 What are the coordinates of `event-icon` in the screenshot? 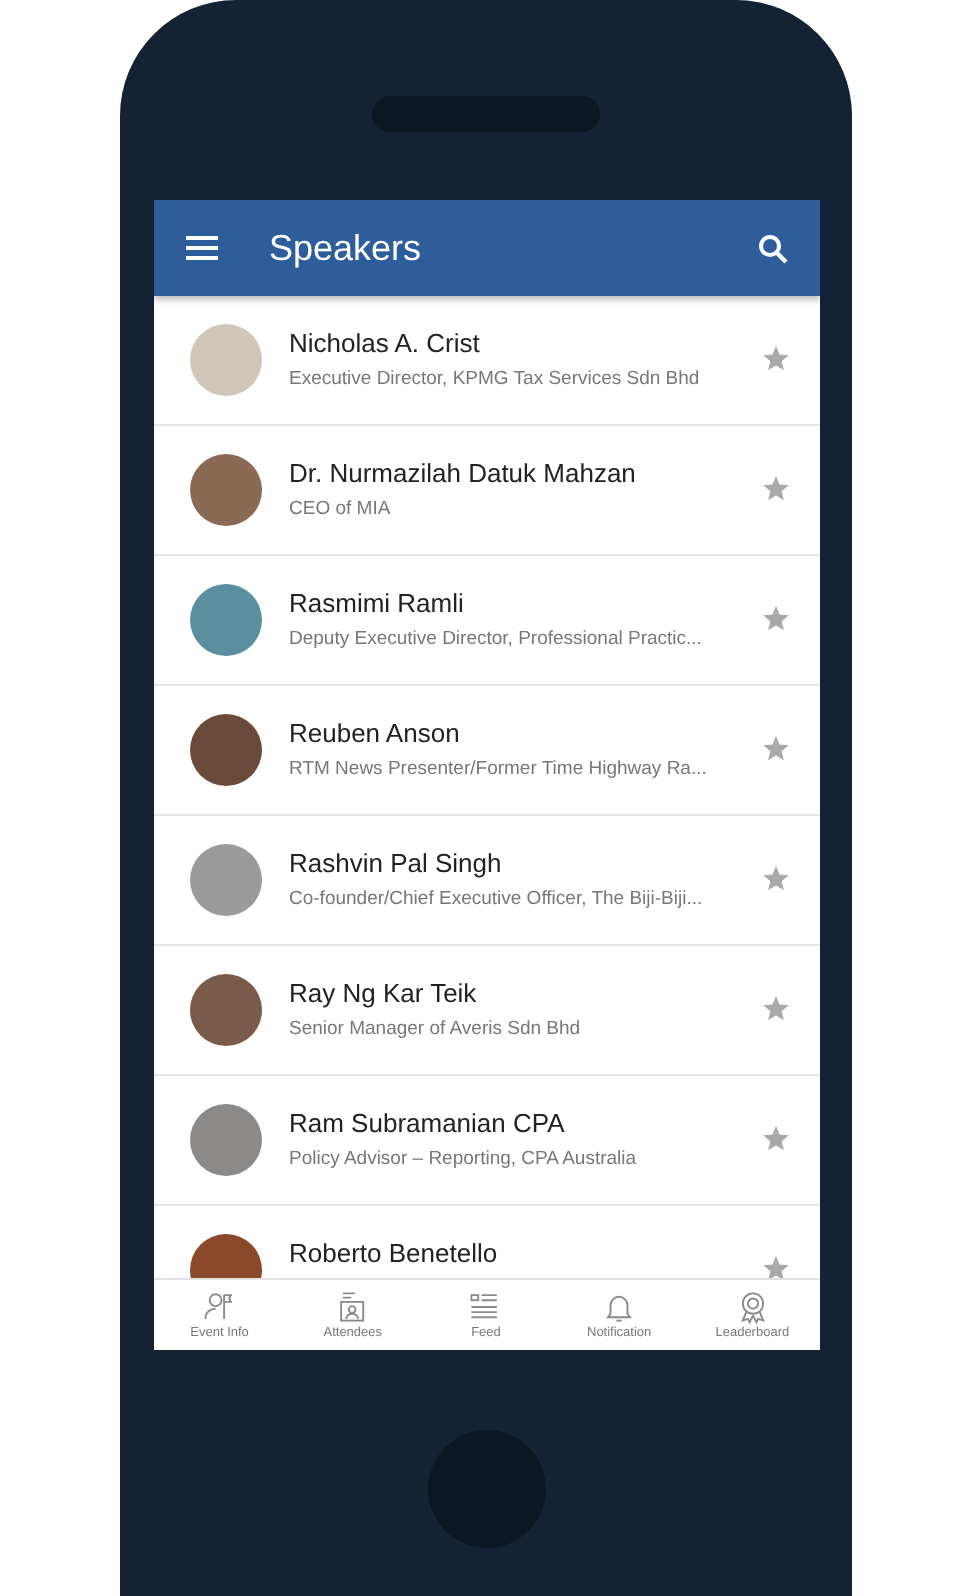 It's located at (219, 1307).